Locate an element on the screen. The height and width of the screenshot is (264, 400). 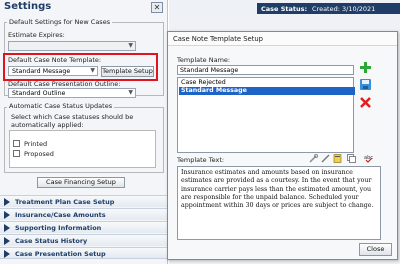
case-financing-button: Case Financing Setup is located at coordinates (81, 182).